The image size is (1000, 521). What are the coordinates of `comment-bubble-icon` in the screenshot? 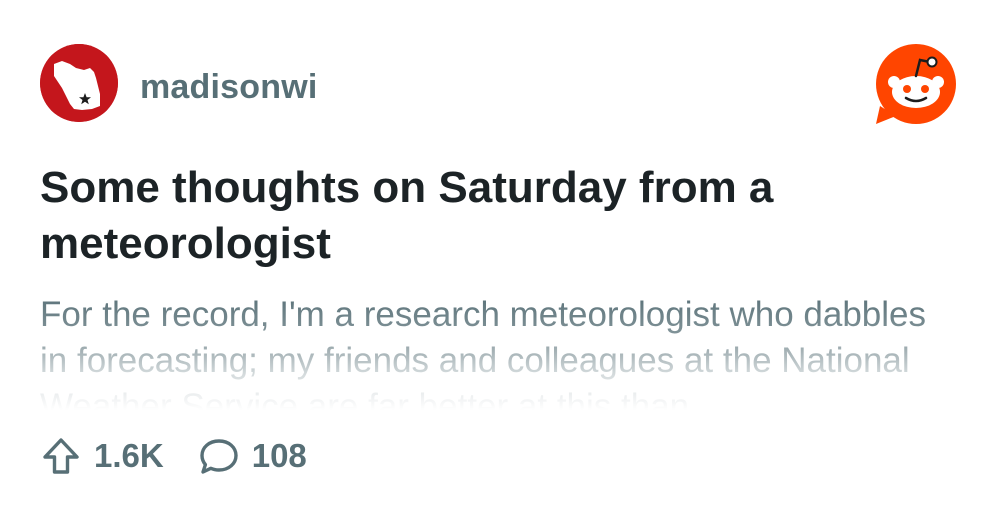 It's located at (219, 456).